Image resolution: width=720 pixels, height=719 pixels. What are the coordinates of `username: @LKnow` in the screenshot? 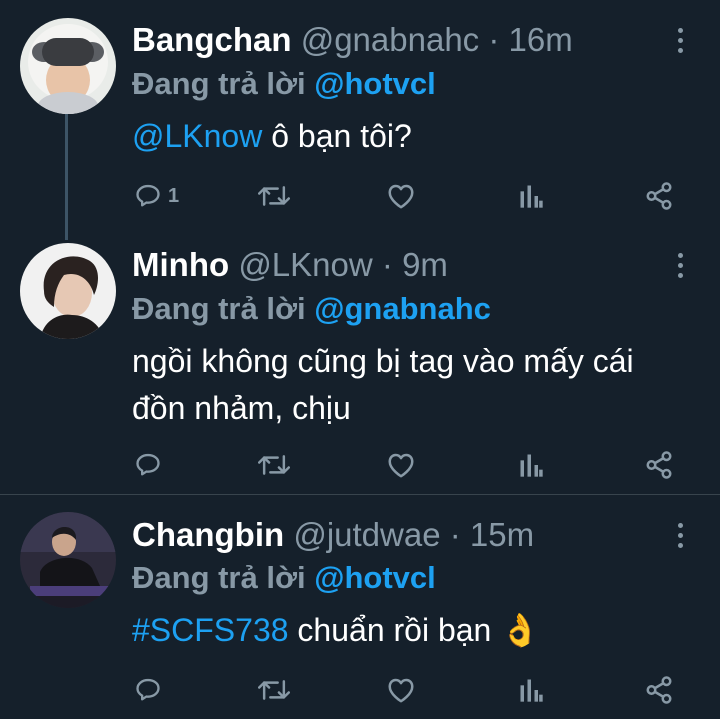 It's located at (305, 264).